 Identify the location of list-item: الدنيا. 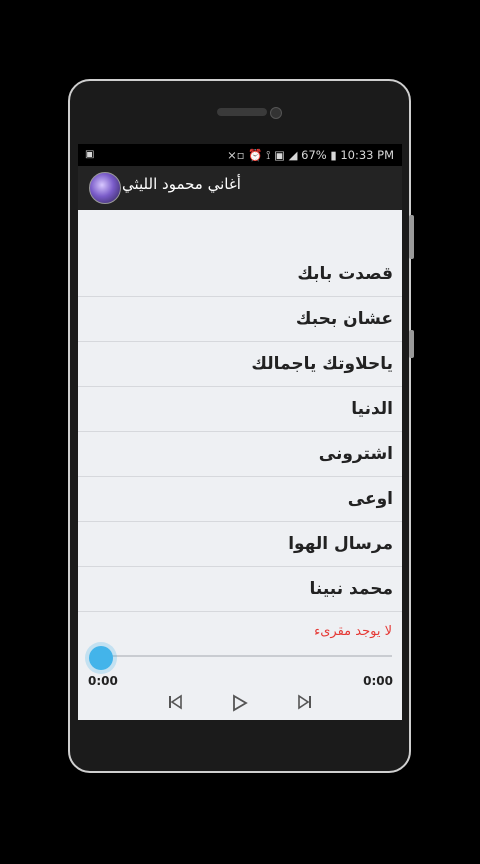
(240, 409).